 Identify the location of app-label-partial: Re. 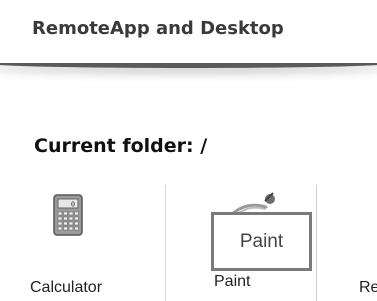
(368, 287).